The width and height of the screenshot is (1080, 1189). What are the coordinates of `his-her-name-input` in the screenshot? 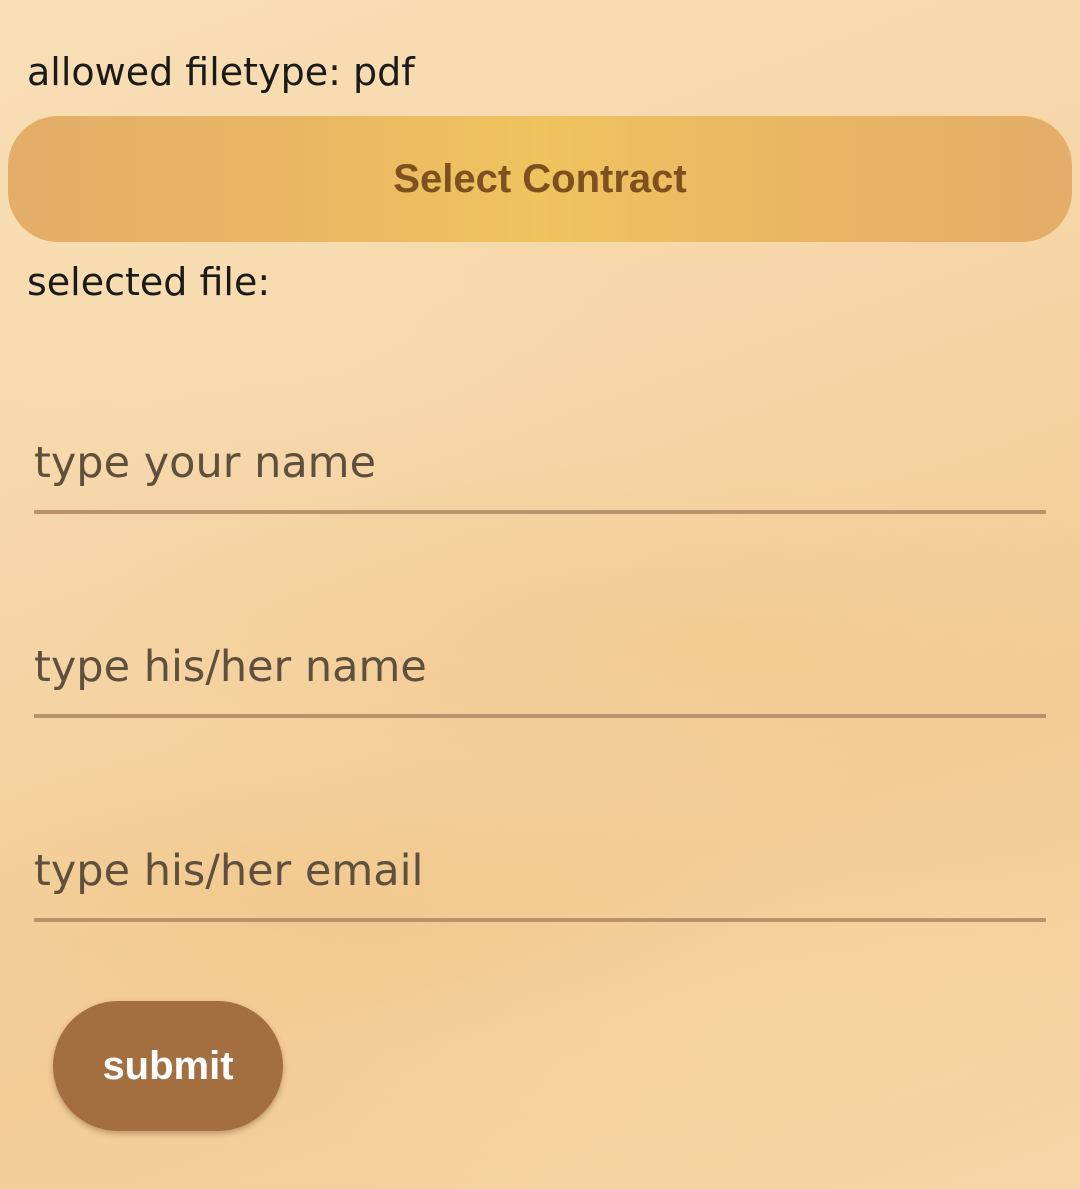 It's located at (540, 667).